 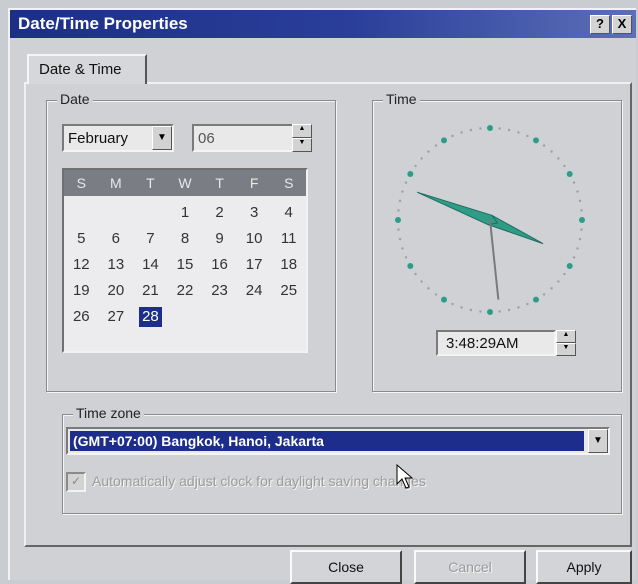 What do you see at coordinates (288, 265) in the screenshot?
I see `calendar-day: 18` at bounding box center [288, 265].